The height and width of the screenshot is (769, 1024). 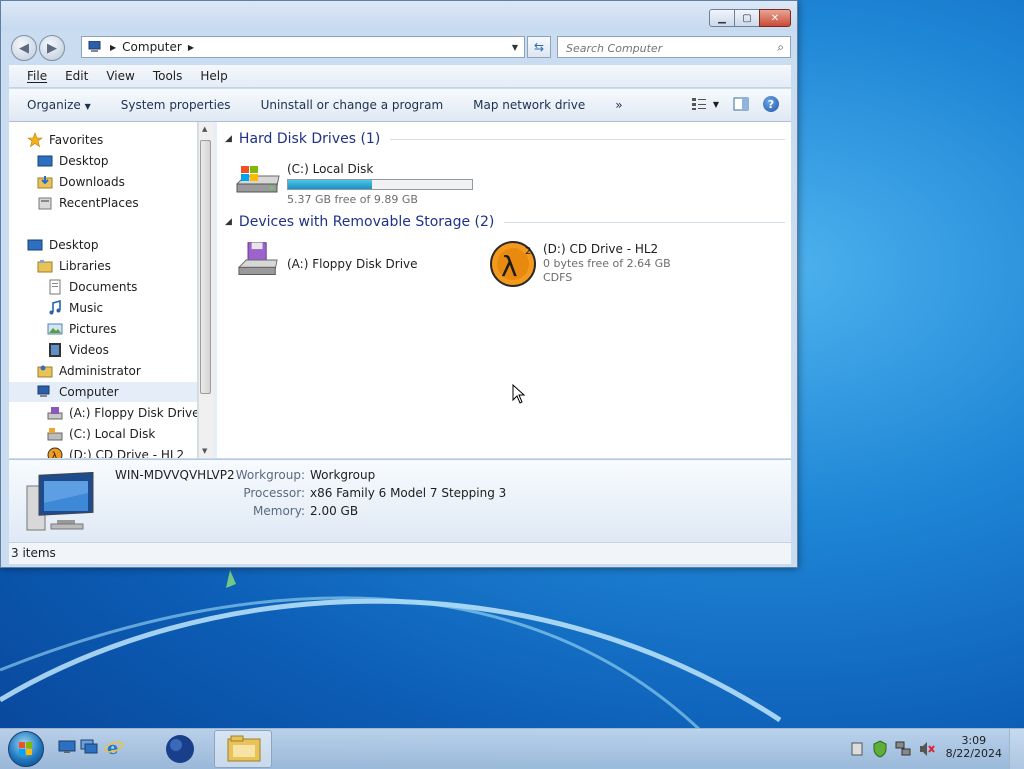 I want to click on forward-button: ▶, so click(x=52, y=48).